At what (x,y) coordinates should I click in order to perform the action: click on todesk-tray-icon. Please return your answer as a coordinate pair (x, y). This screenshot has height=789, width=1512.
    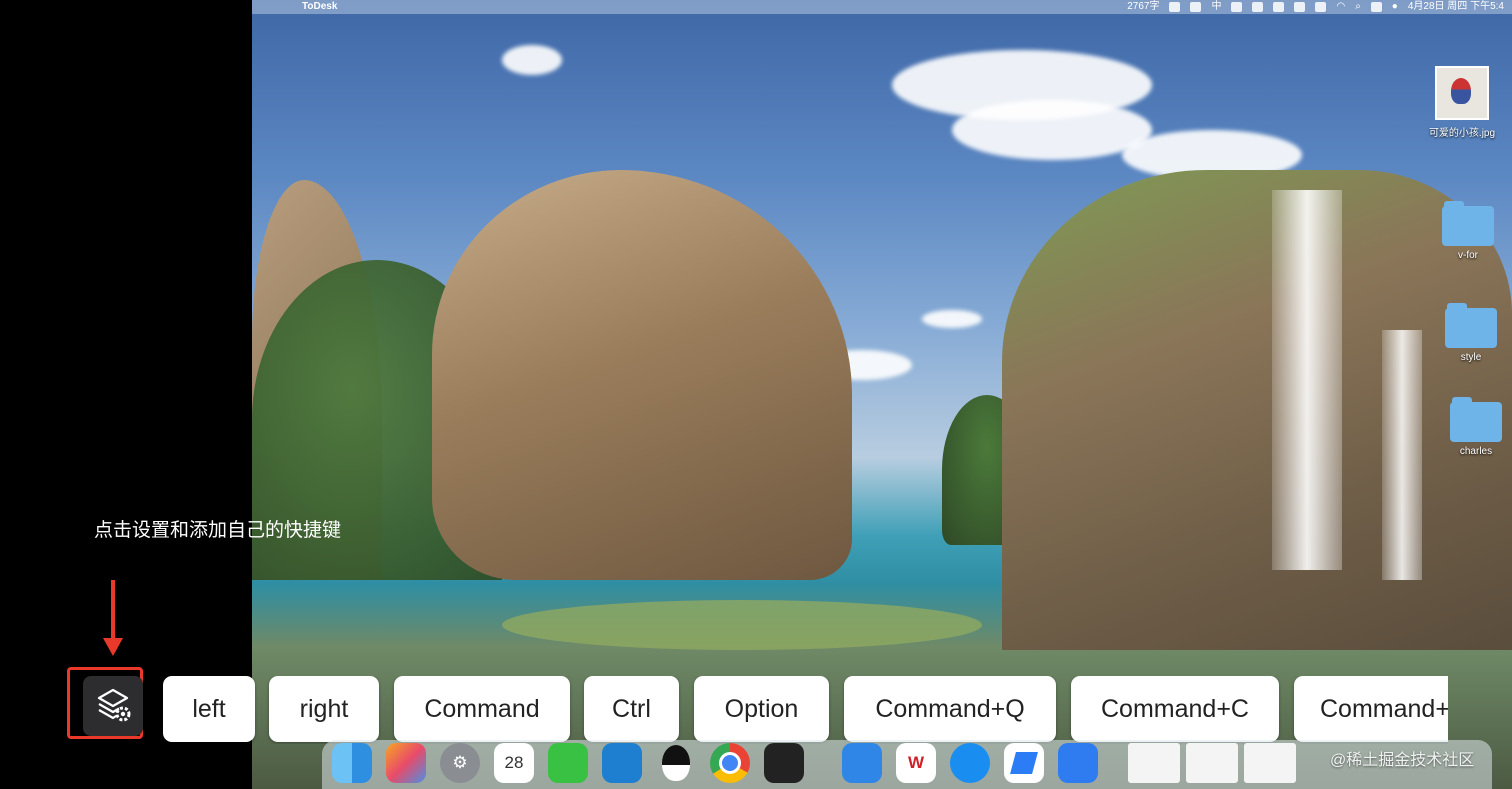
    Looking at the image, I should click on (1300, 7).